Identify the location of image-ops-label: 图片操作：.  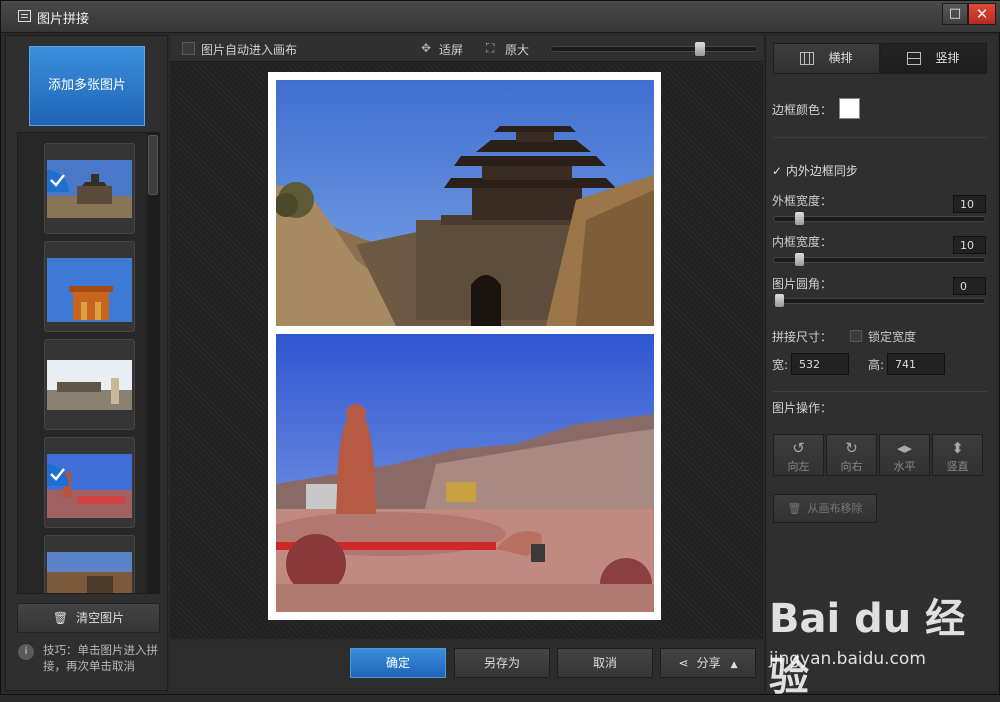
(802, 408).